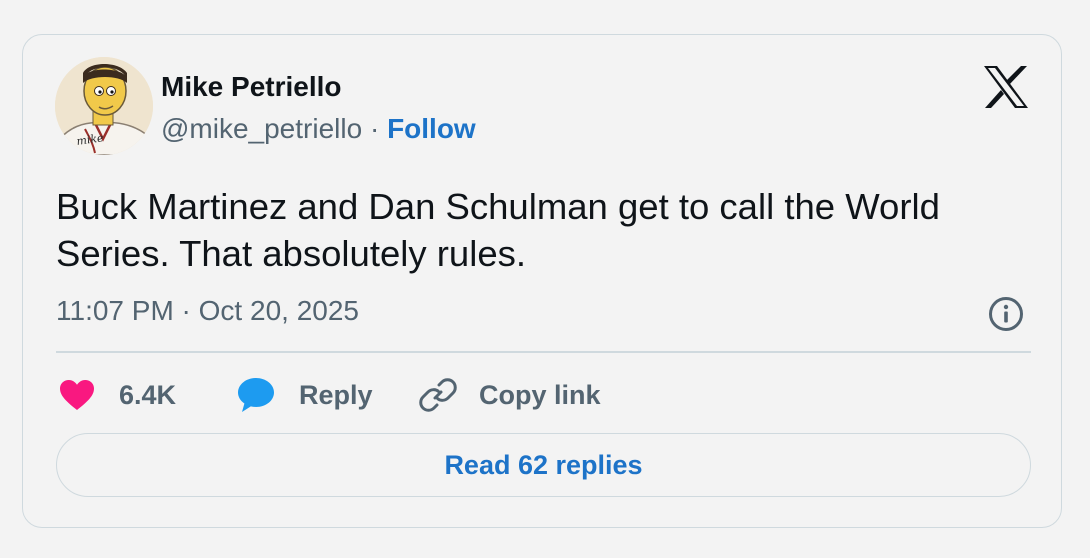 This screenshot has width=1090, height=558. Describe the element at coordinates (148, 394) in the screenshot. I see `likes-count: 6.4K` at that location.